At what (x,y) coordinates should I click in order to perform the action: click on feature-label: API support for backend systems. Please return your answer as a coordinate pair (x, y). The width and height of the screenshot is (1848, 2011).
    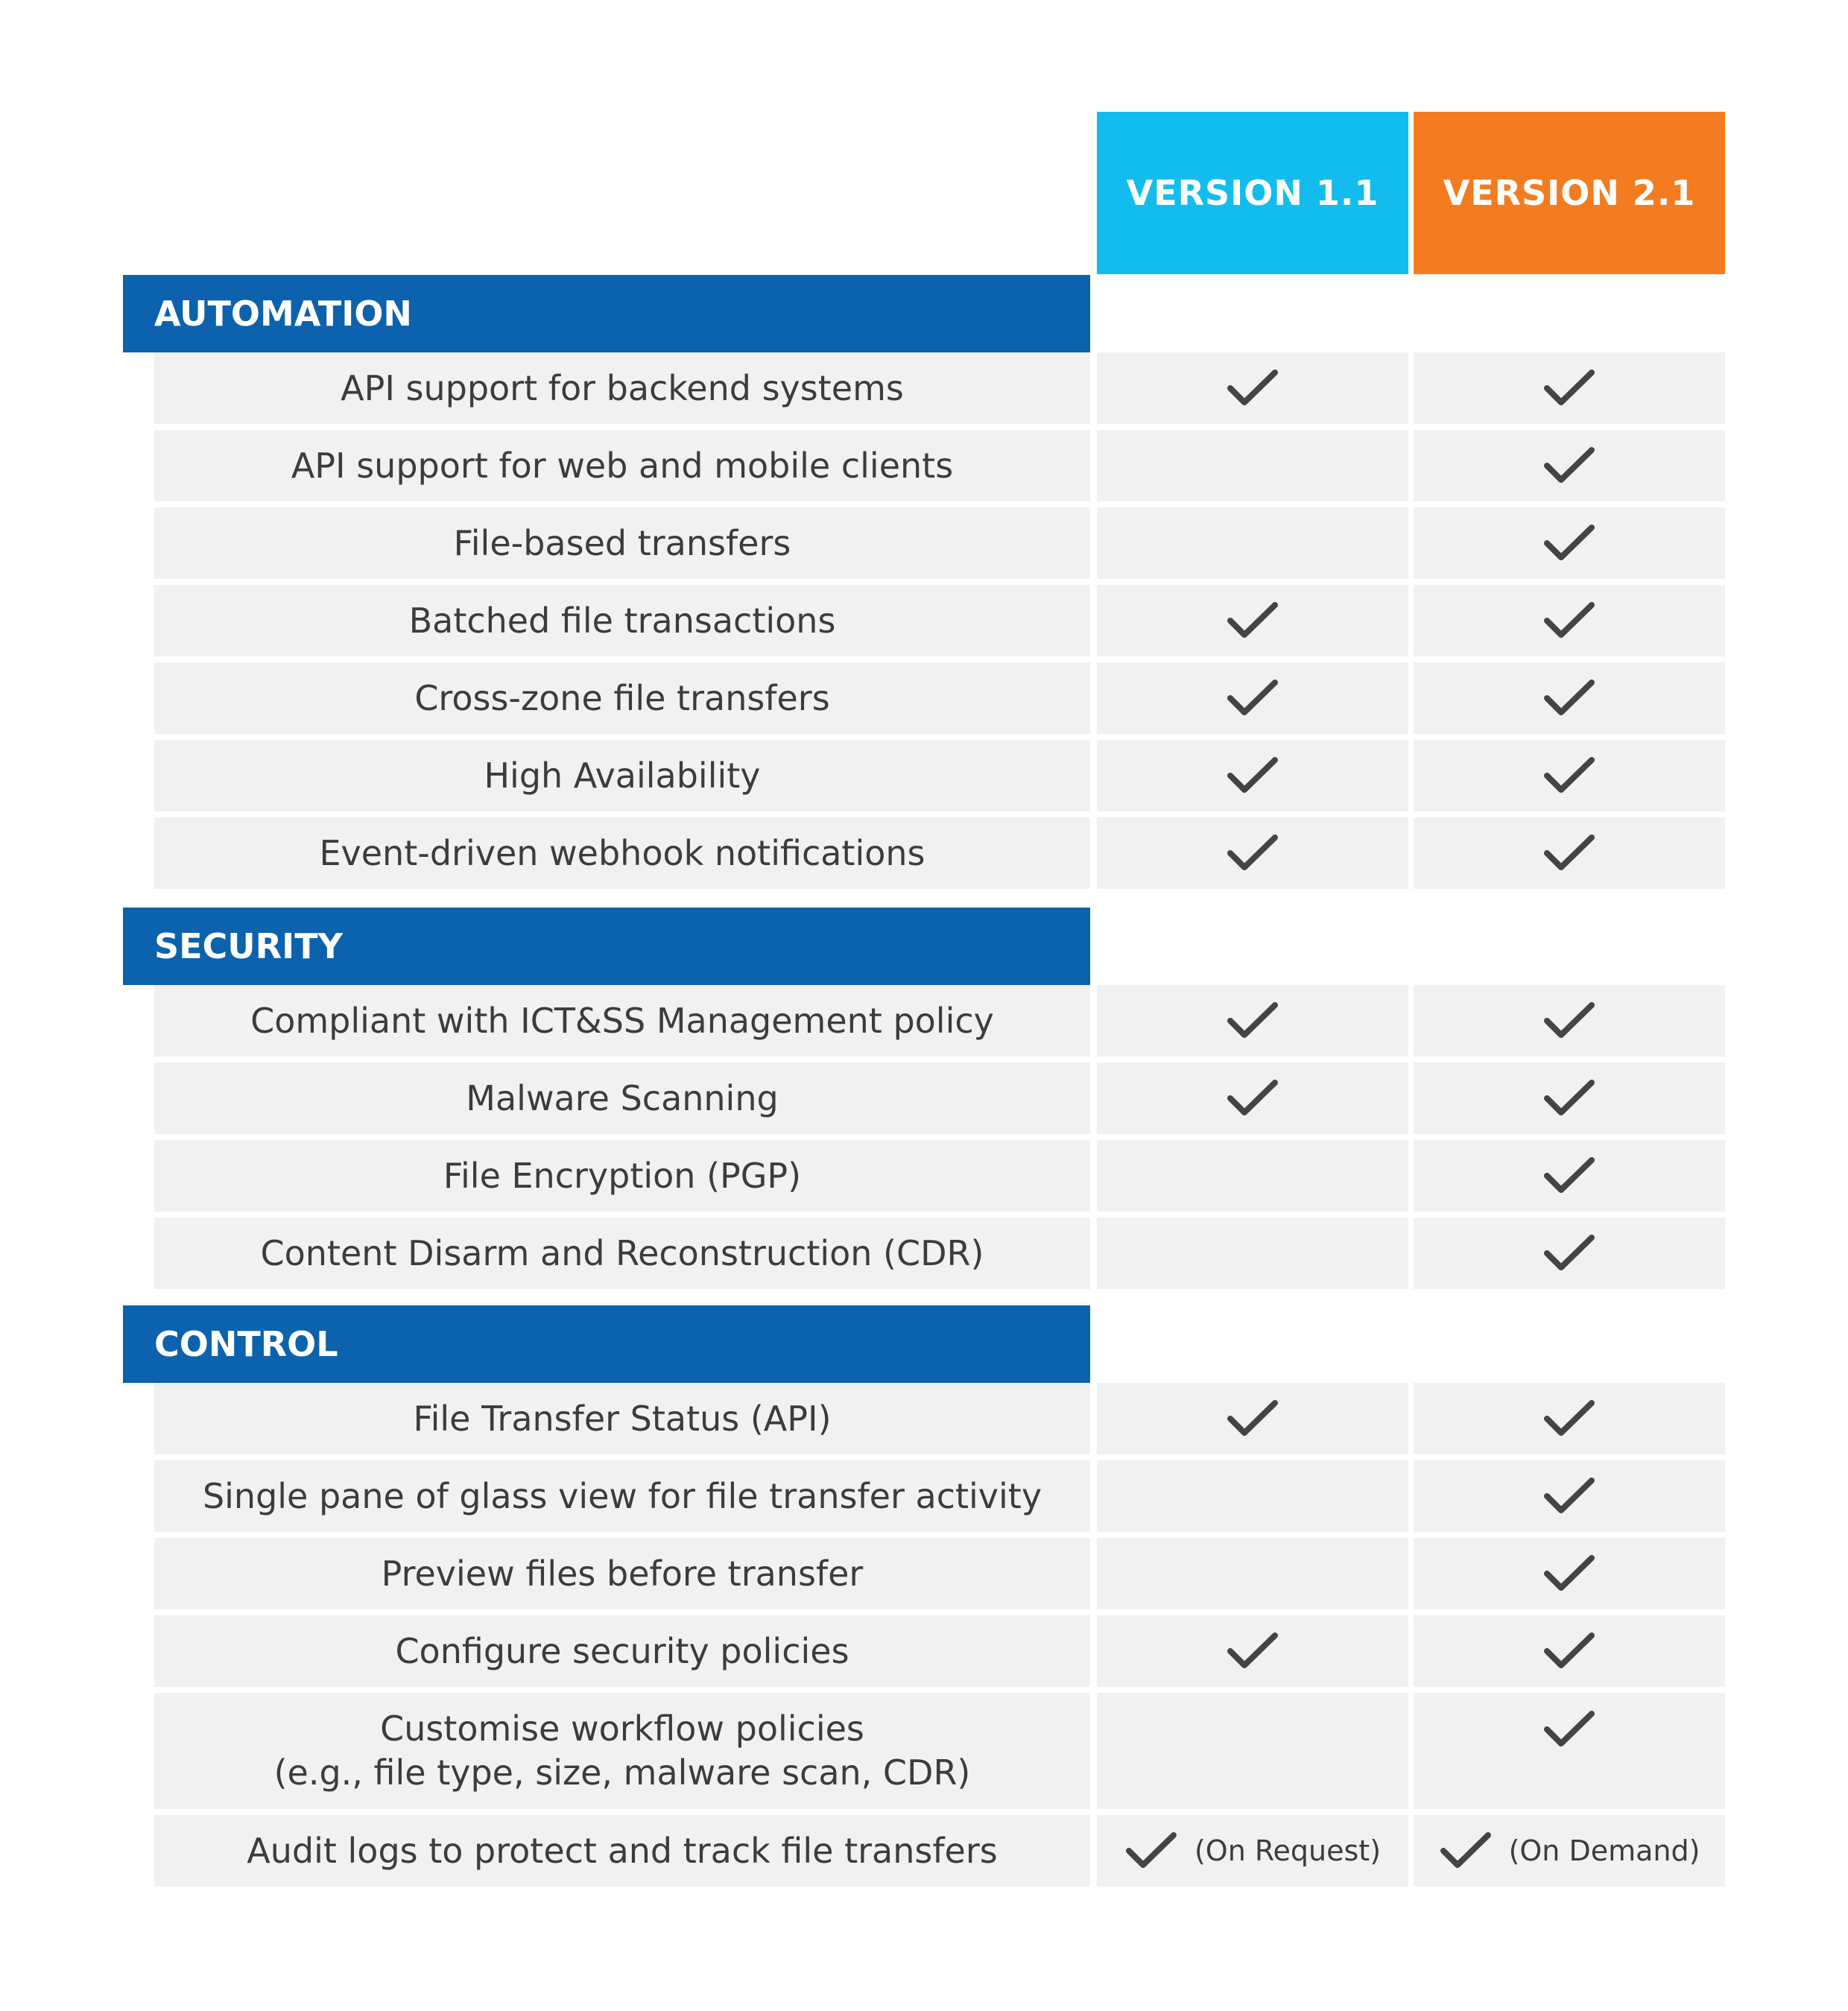
    Looking at the image, I should click on (622, 387).